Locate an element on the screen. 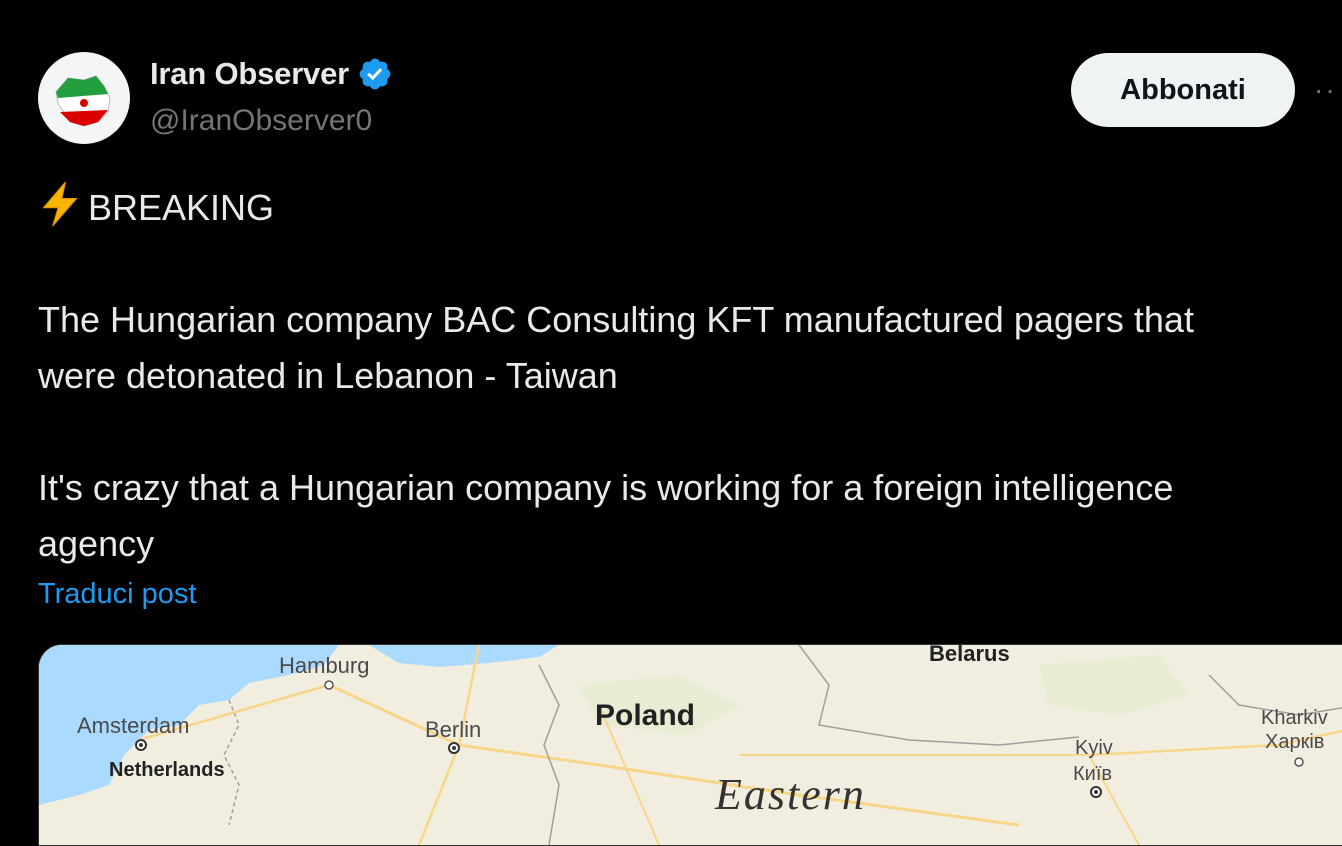 This screenshot has height=846, width=1342. author-name-row: Iran Observer is located at coordinates (271, 74).